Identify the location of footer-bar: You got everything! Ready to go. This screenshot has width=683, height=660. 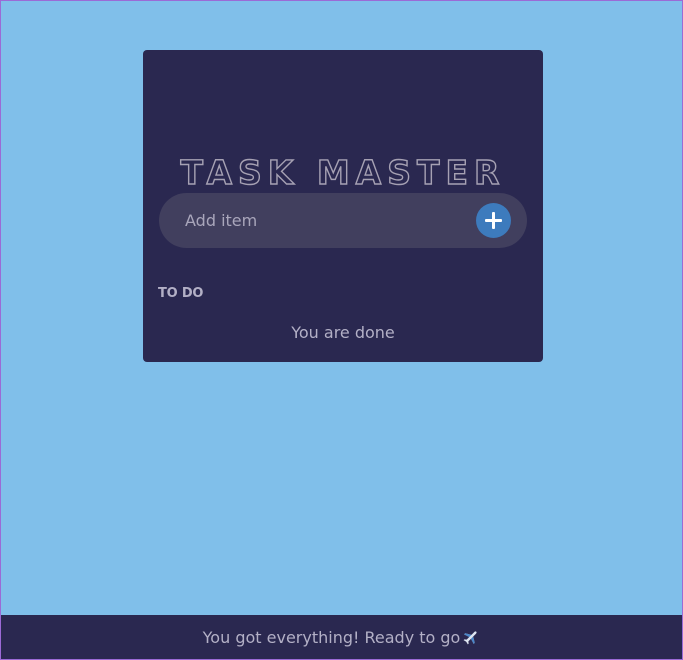
(341, 637).